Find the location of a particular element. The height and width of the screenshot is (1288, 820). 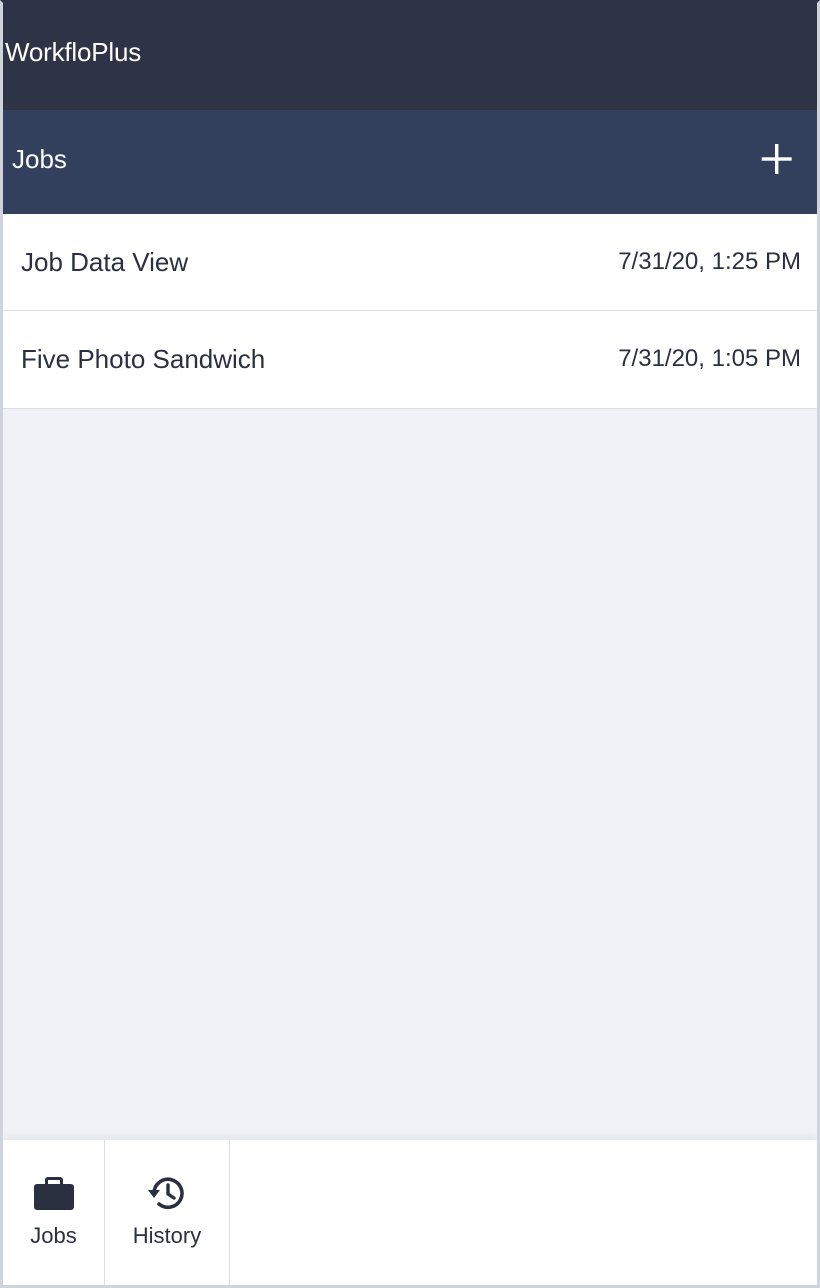

job-list-item: Job Data View 7/31/20, 1:25 PM is located at coordinates (410, 262).